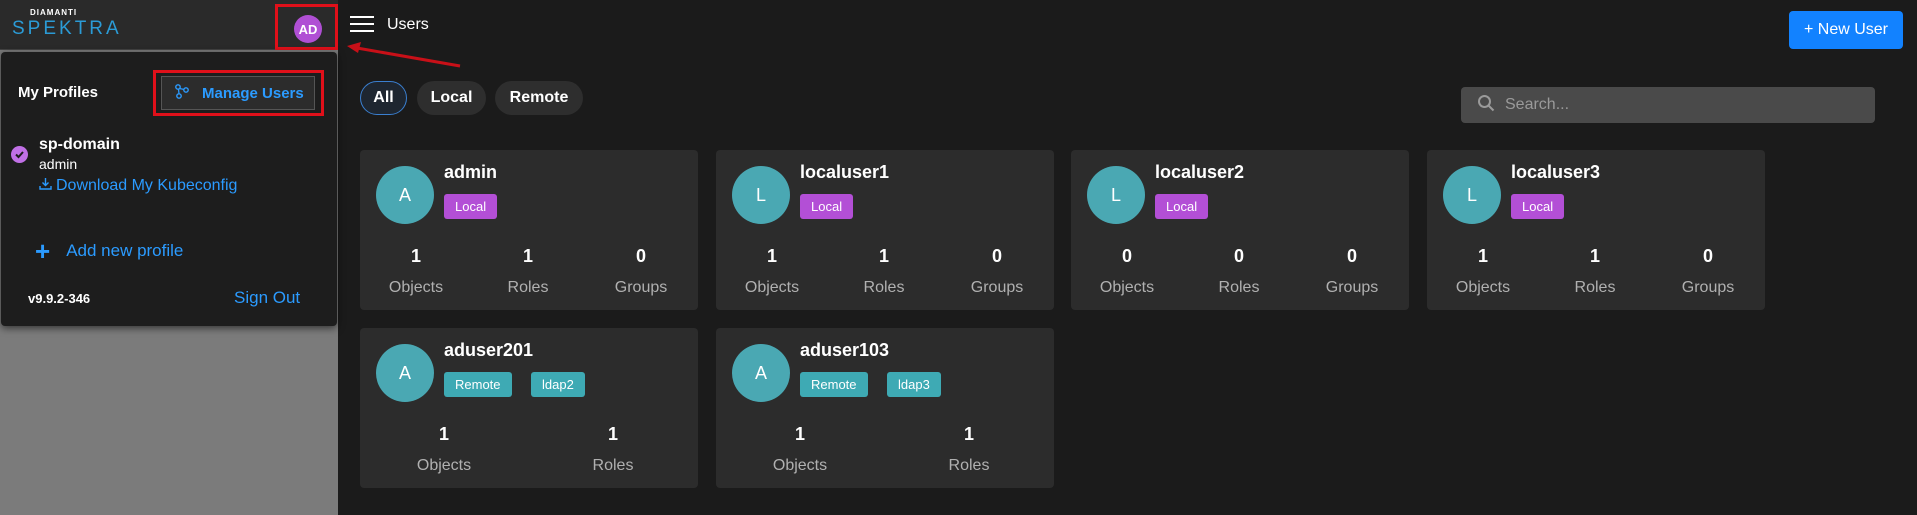 The image size is (1917, 515). I want to click on roles-stat: 0 Roles, so click(1239, 271).